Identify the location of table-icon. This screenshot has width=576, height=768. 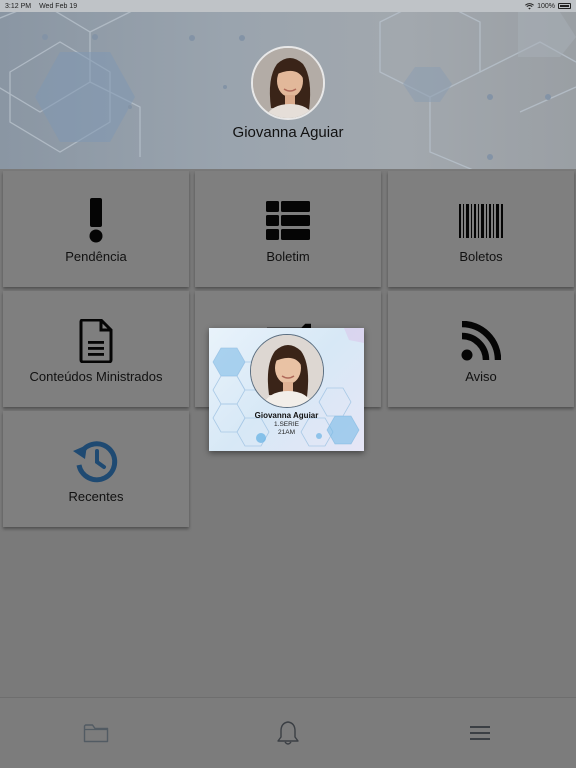
(288, 221).